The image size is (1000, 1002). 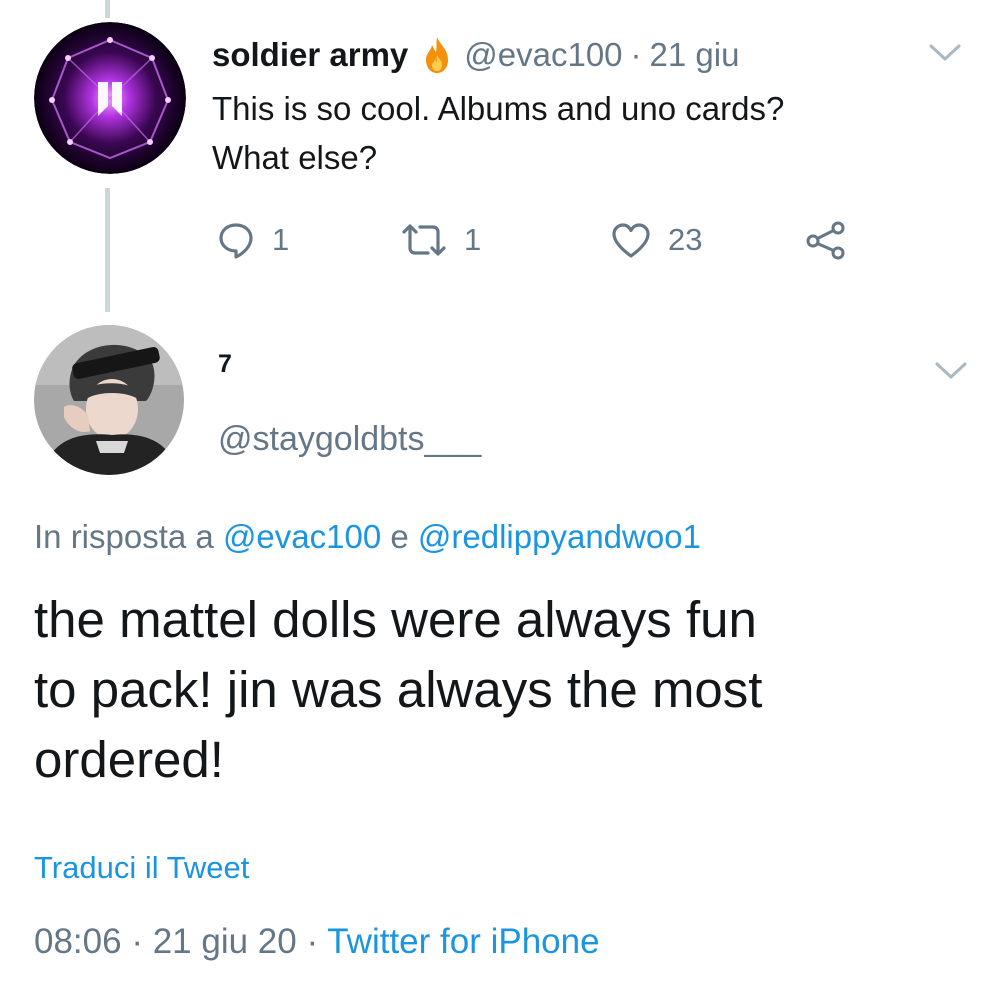 I want to click on reply-button: 1, so click(x=252, y=240).